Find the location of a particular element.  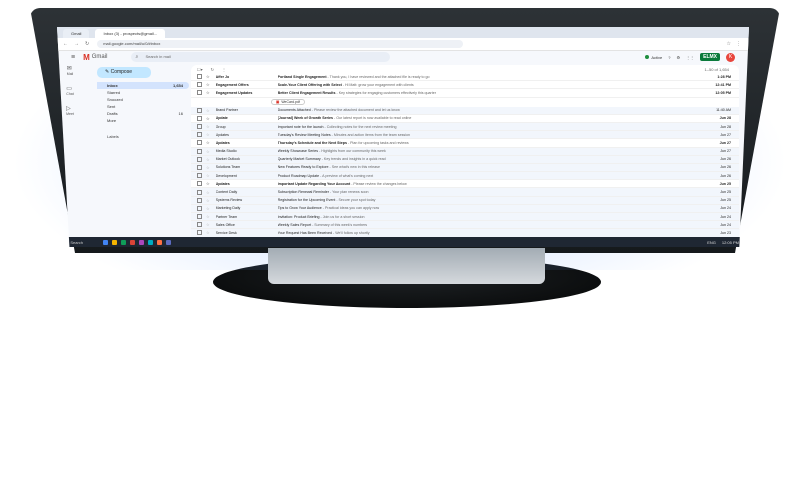

gmail-logo: M Gmail is located at coordinates (95, 57).